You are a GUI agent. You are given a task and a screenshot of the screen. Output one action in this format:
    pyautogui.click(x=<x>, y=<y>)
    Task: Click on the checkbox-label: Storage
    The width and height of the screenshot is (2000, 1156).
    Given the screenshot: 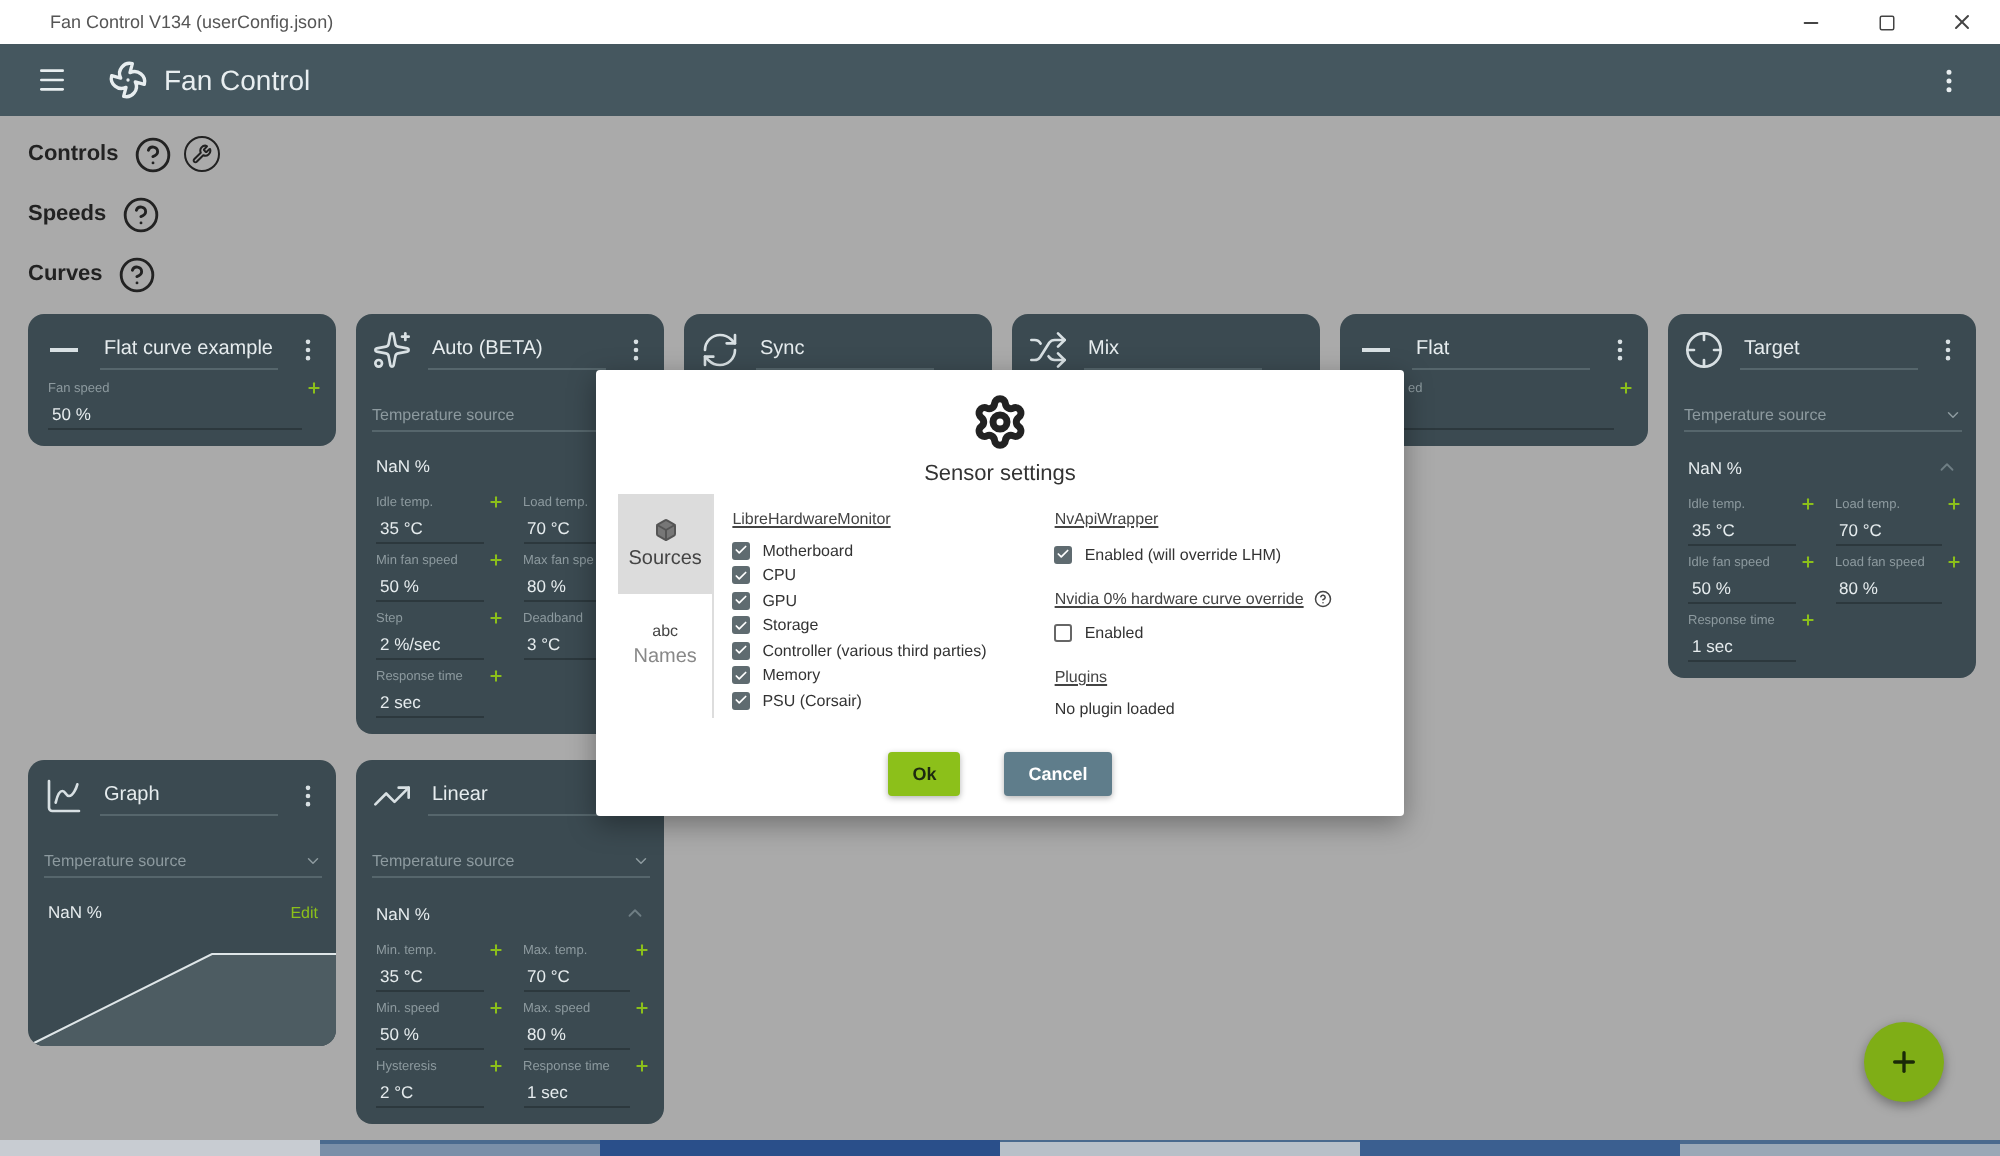 What is the action you would take?
    pyautogui.click(x=790, y=625)
    